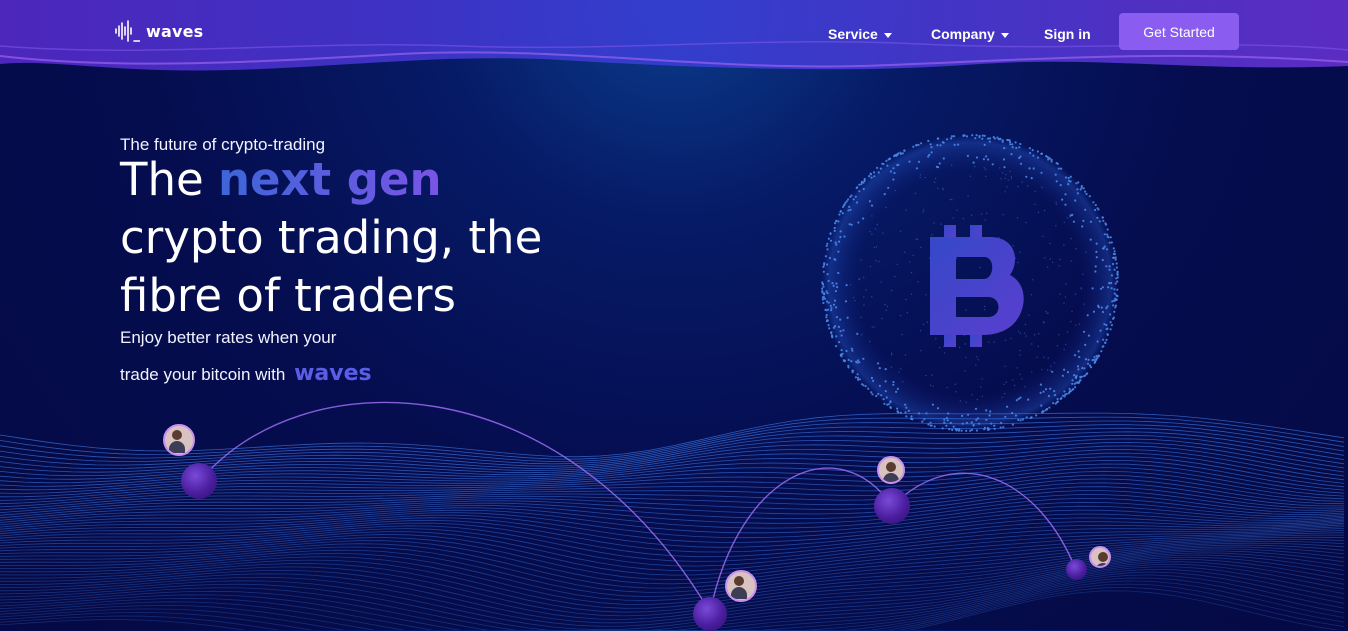 Image resolution: width=1348 pixels, height=631 pixels. I want to click on hero-subtext-line-1: Enjoy better rates when your, so click(228, 337).